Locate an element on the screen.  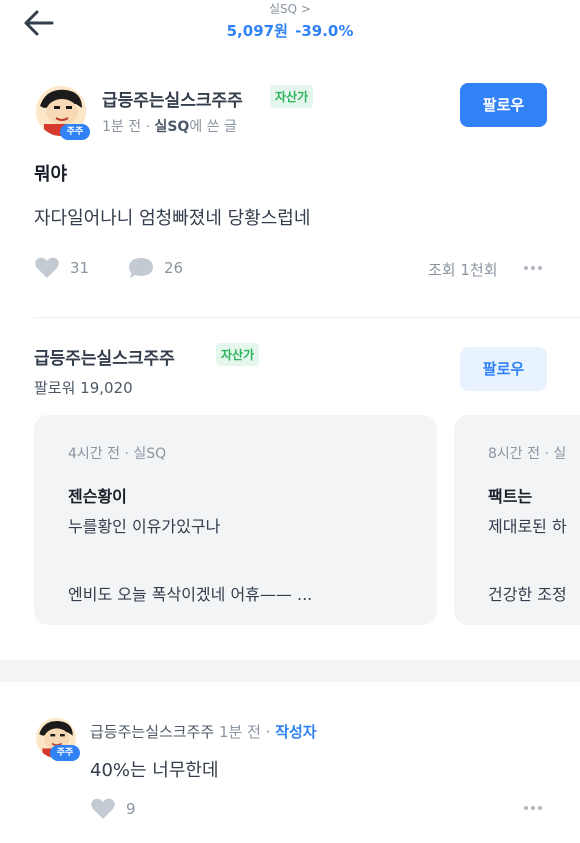
post-meta: 1분 전 · 실SQ에 쓴 글 is located at coordinates (169, 126).